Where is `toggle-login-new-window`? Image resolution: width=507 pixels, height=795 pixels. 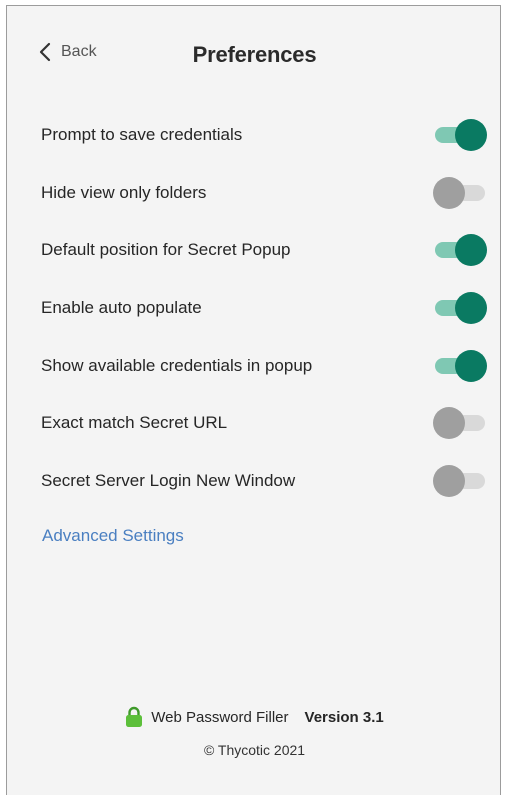
toggle-login-new-window is located at coordinates (460, 481).